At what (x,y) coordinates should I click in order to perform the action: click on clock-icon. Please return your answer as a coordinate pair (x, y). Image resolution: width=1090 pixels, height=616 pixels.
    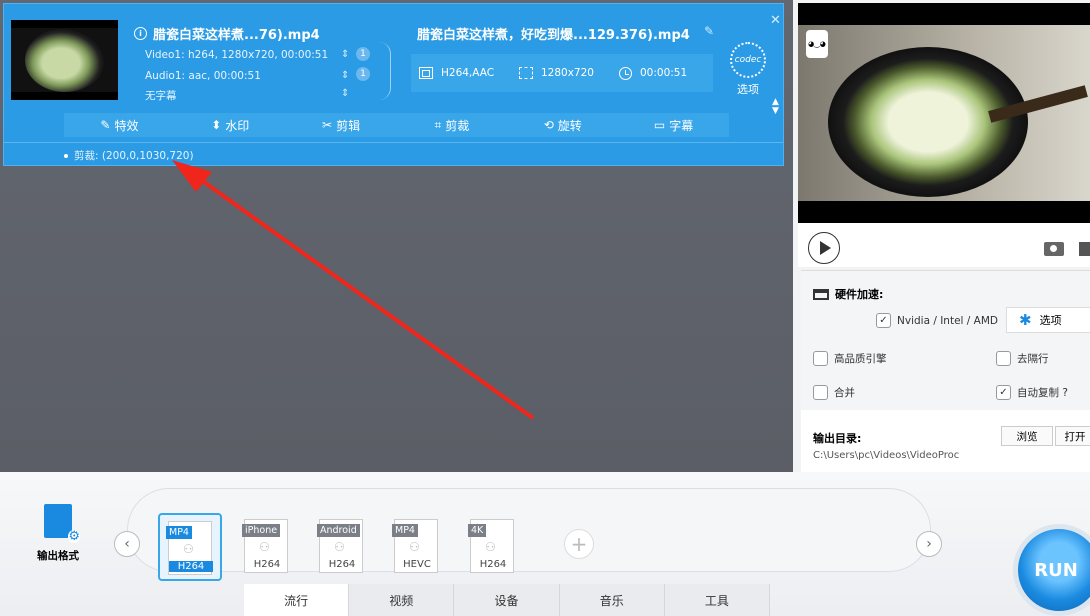
    Looking at the image, I should click on (625, 73).